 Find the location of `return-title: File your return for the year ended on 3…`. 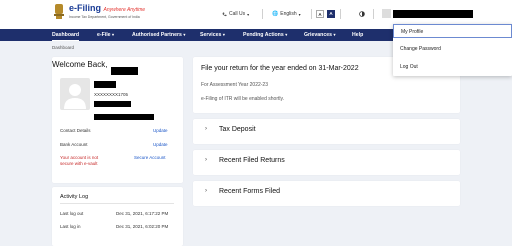

return-title: File your return for the year ended on 3… is located at coordinates (280, 68).